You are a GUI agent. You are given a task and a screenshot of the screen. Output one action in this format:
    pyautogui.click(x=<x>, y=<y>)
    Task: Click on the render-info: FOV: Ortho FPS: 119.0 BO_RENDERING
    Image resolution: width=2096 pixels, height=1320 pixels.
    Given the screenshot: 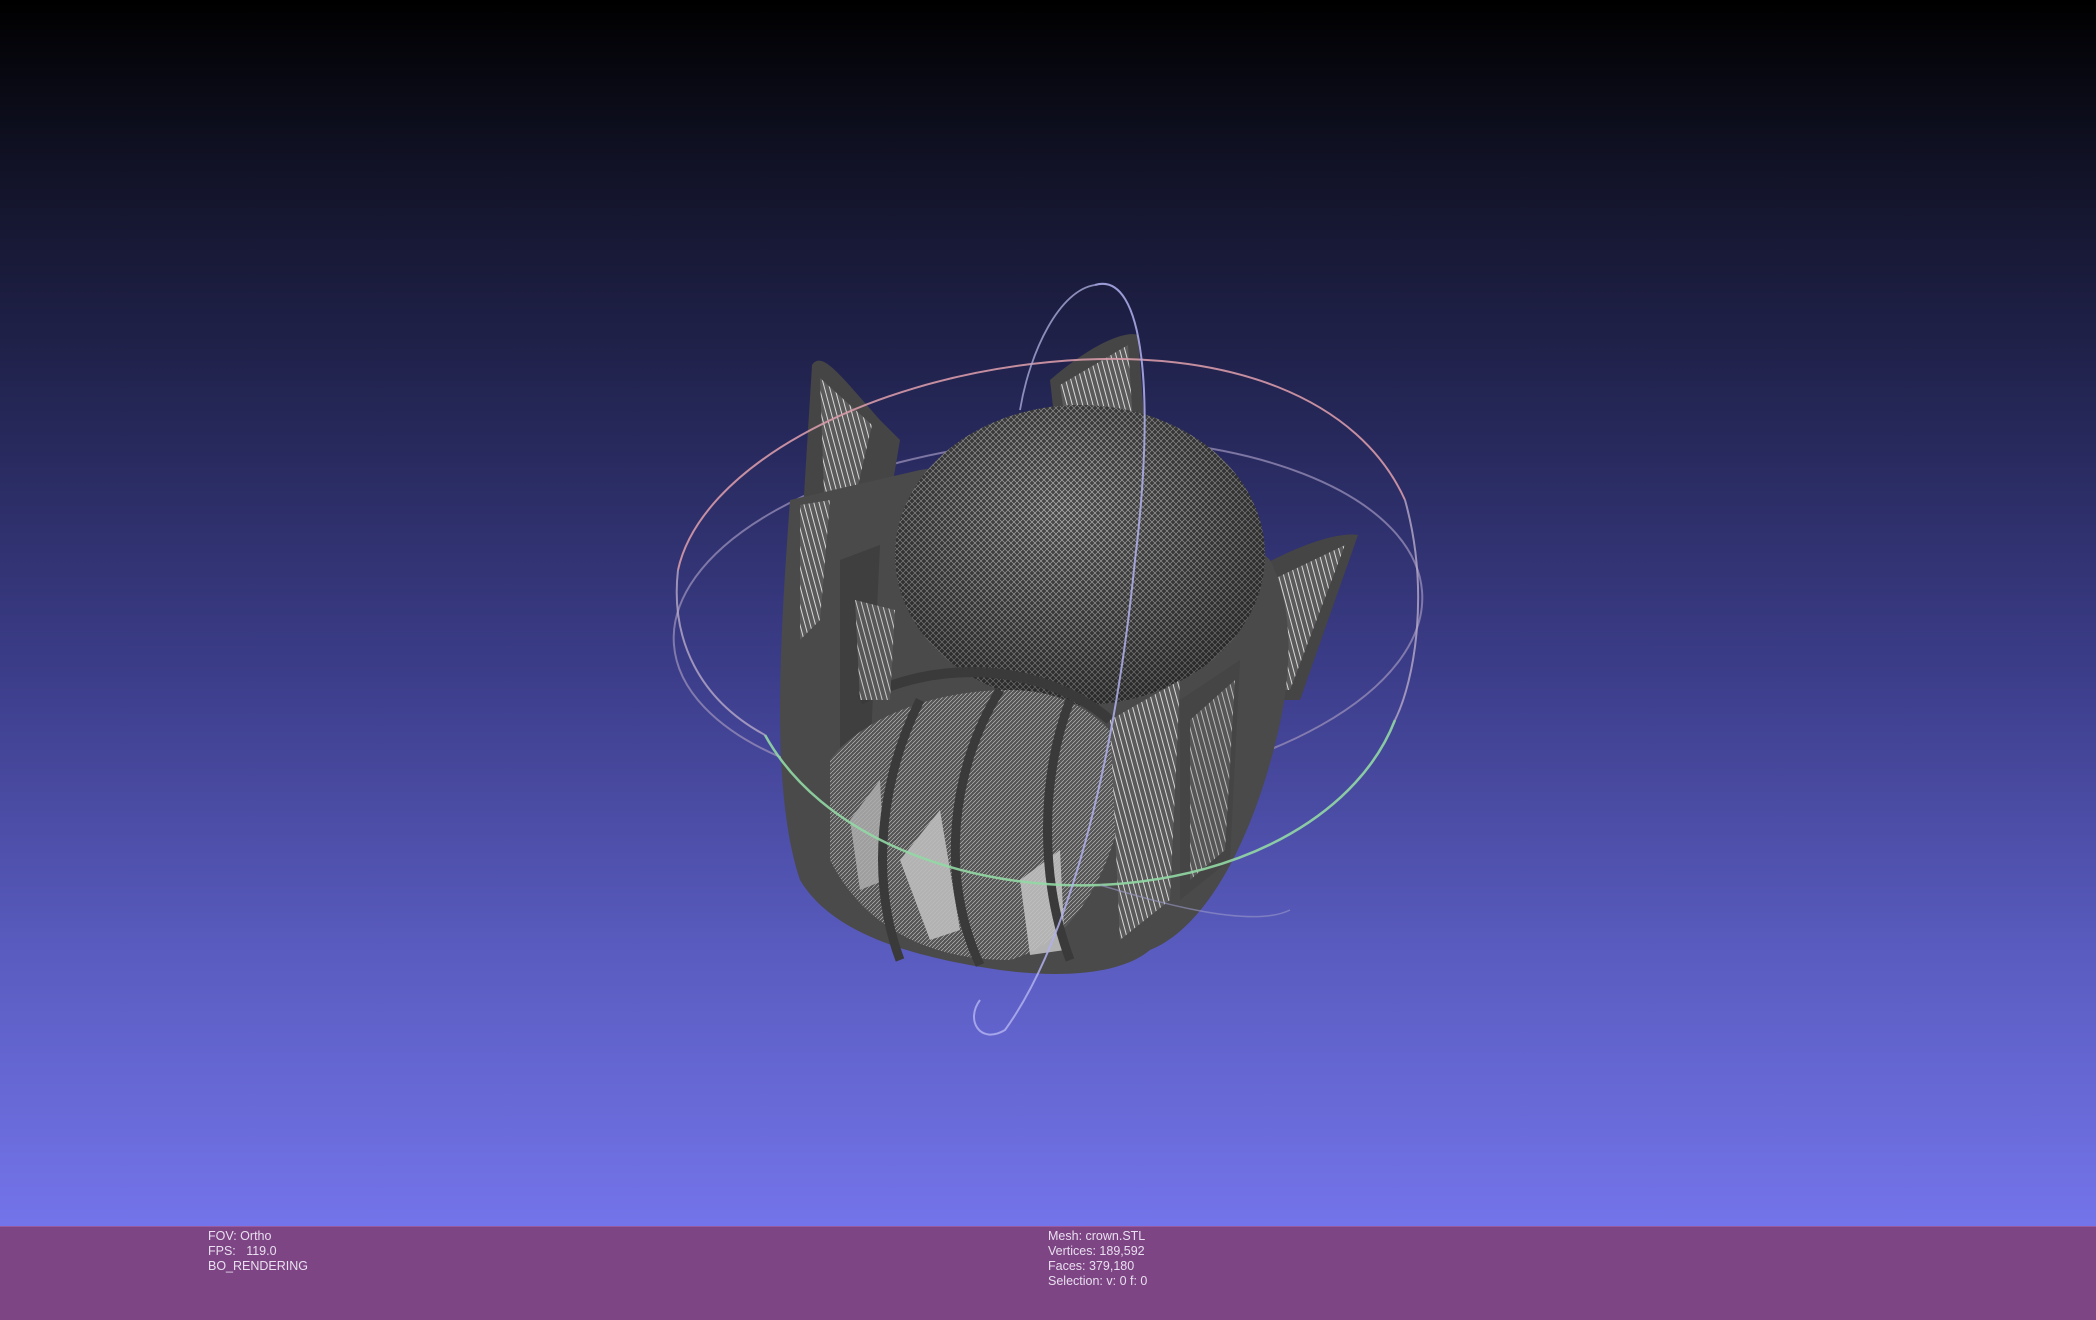 What is the action you would take?
    pyautogui.click(x=258, y=1251)
    